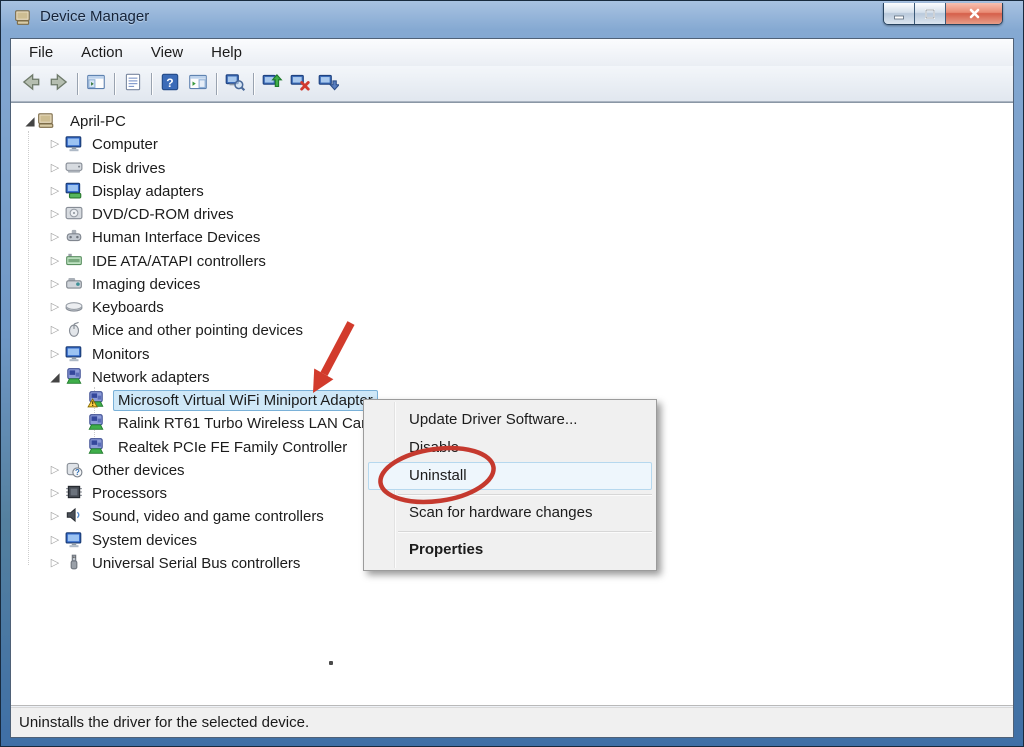 Image resolution: width=1024 pixels, height=747 pixels. What do you see at coordinates (509, 330) in the screenshot?
I see `tree-item-mice-and-other-pointing-devices: ▷ Mice and other pointing devices` at bounding box center [509, 330].